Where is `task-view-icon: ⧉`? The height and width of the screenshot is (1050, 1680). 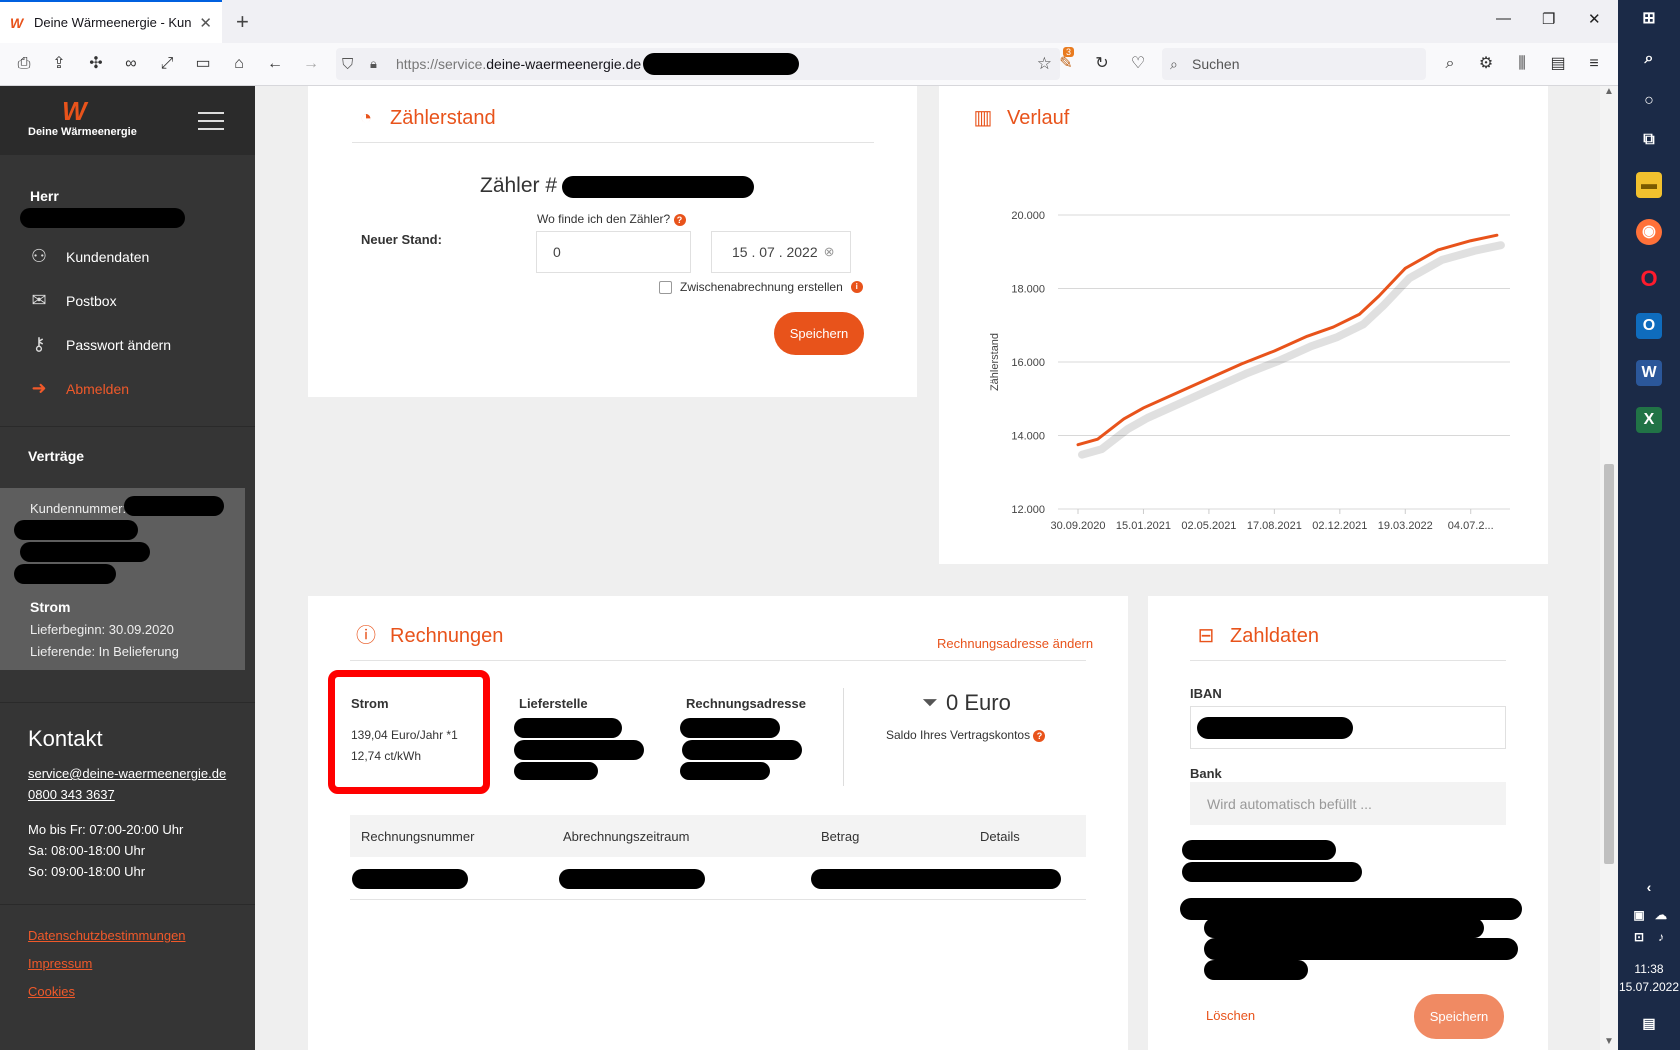 task-view-icon: ⧉ is located at coordinates (1649, 140).